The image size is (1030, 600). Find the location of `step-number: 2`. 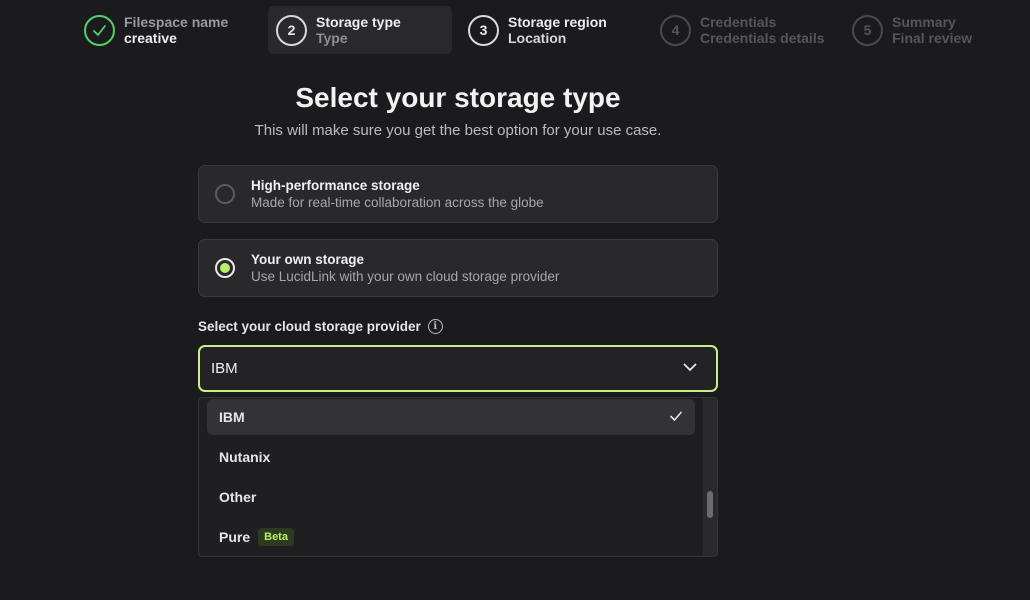

step-number: 2 is located at coordinates (291, 30).